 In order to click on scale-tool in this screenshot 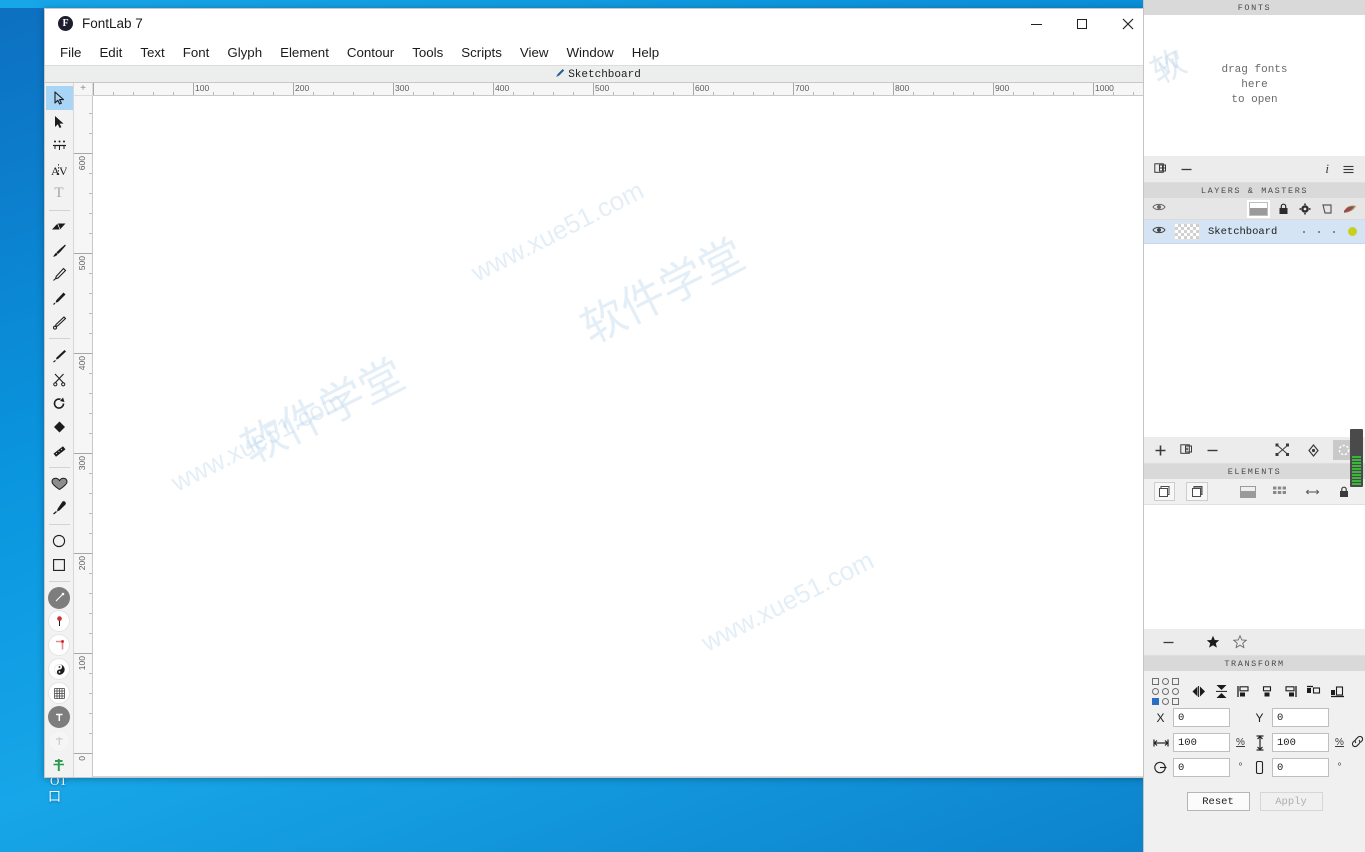, I will do `click(59, 403)`.